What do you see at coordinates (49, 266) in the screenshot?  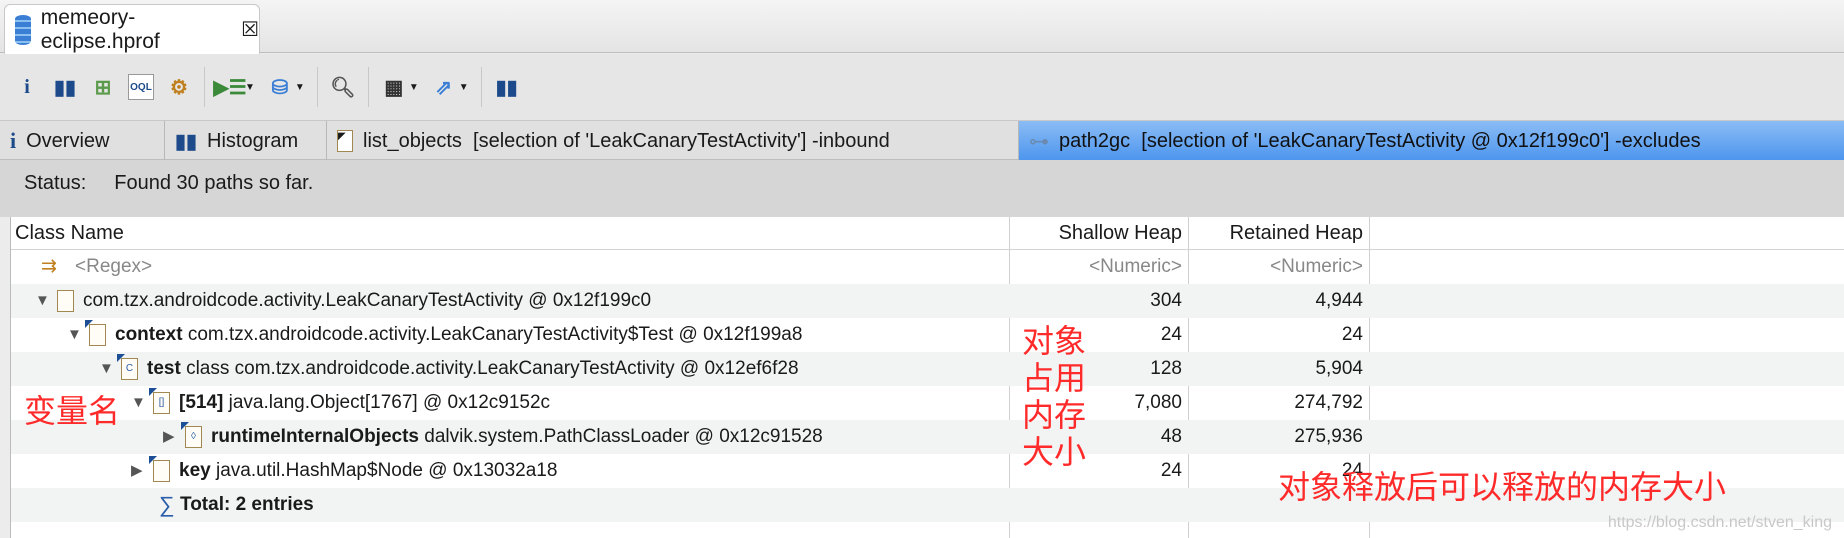 I see `regex-filter-icon: ⇉` at bounding box center [49, 266].